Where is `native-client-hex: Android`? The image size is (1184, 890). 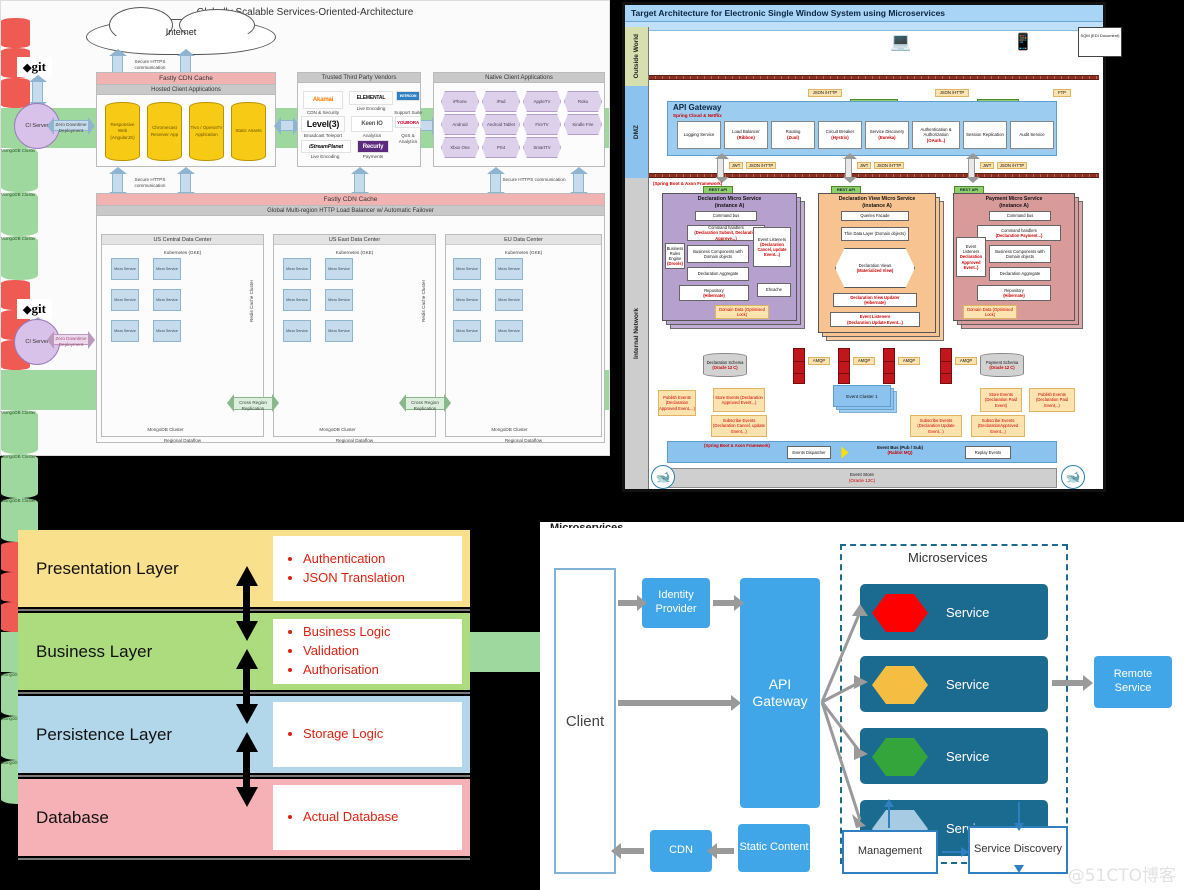
native-client-hex: Android is located at coordinates (460, 124).